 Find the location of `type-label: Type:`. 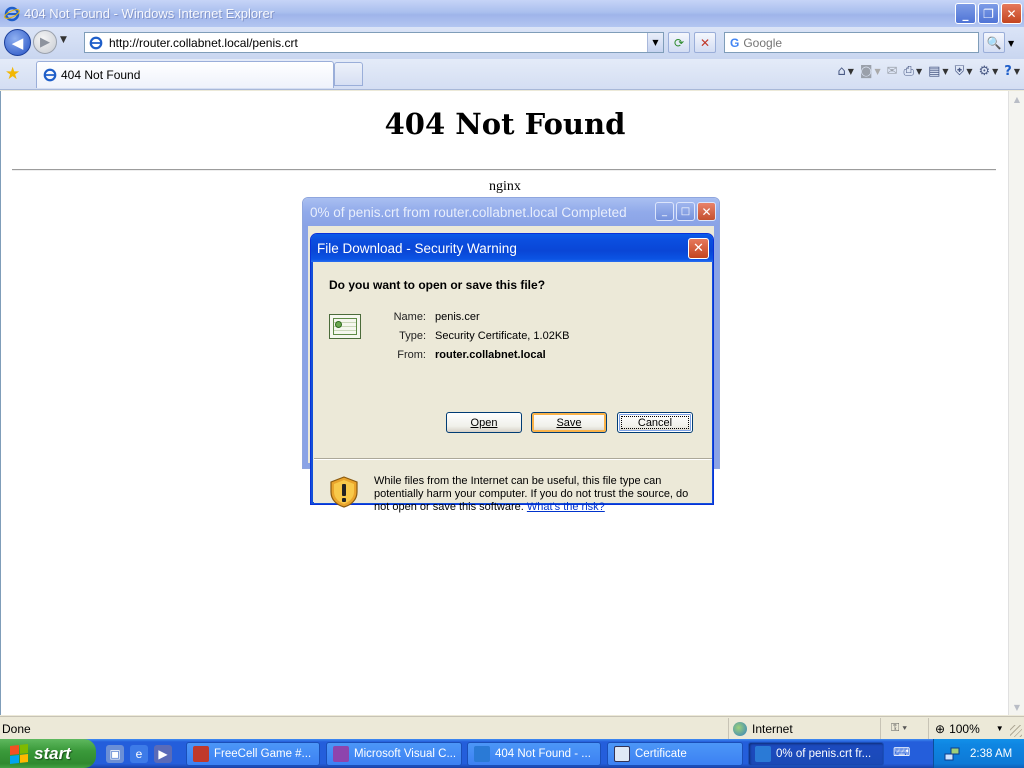

type-label: Type: is located at coordinates (412, 336).